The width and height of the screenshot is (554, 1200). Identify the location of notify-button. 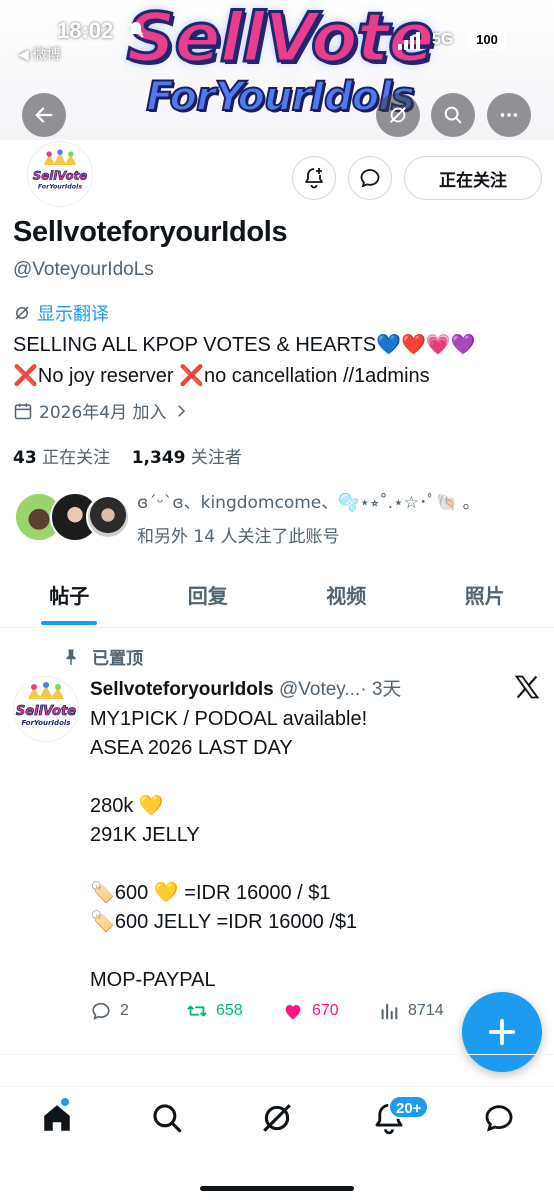
(314, 178).